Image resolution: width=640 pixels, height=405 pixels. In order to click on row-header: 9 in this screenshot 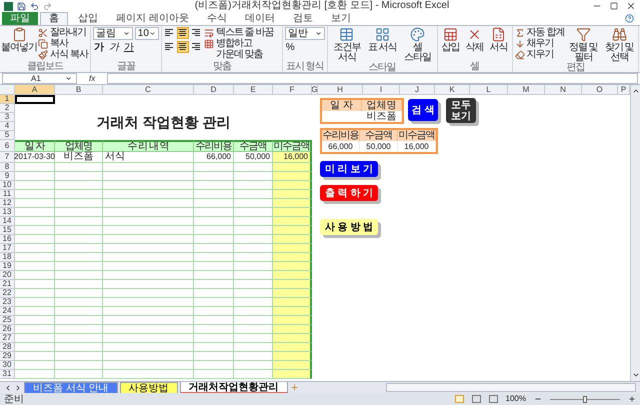, I will do `click(7, 176)`.